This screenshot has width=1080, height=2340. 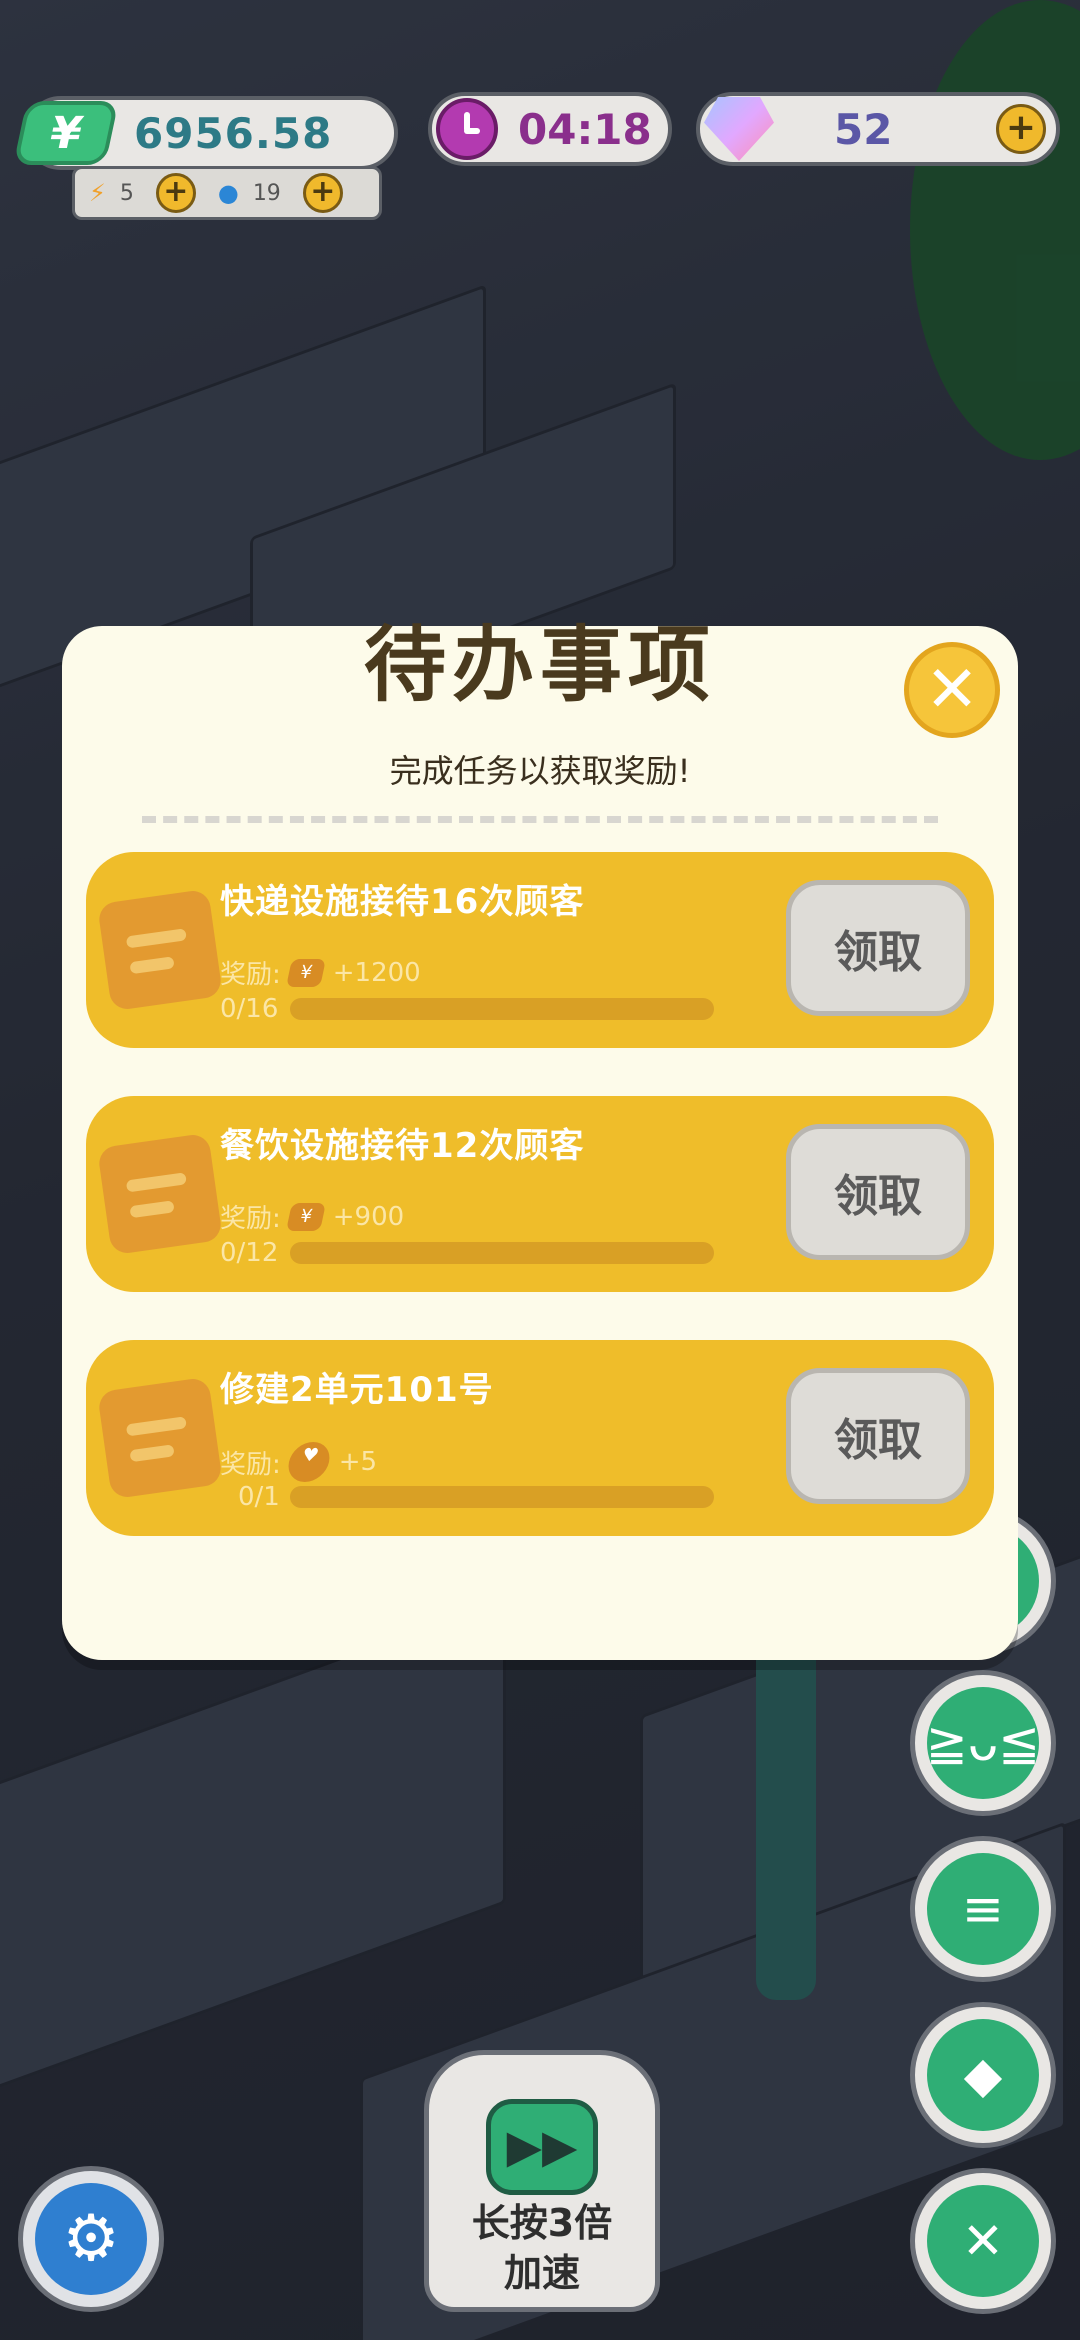 I want to click on progress-text: 0/12, so click(x=249, y=1253).